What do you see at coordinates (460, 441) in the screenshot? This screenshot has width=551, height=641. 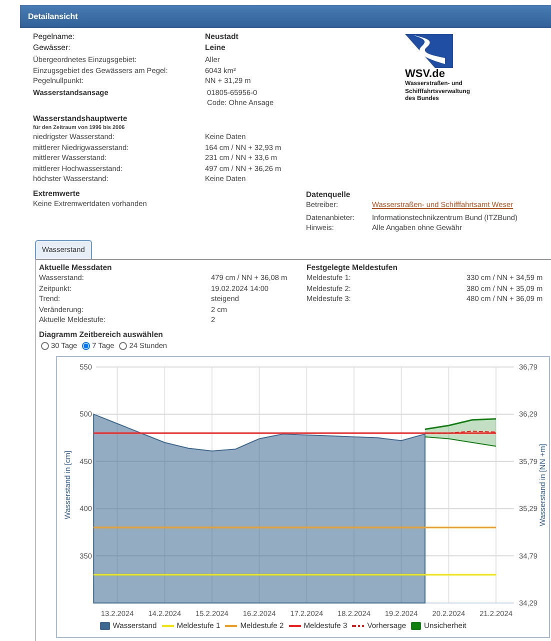 I see `bound-line` at bounding box center [460, 441].